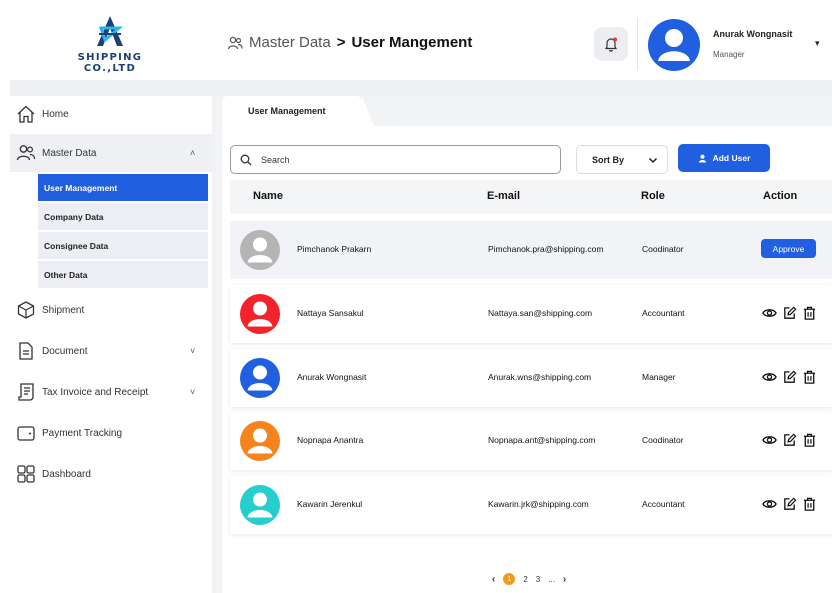 The image size is (832, 593). What do you see at coordinates (540, 377) in the screenshot?
I see `user-email: Anurak.wns@shipping.com` at bounding box center [540, 377].